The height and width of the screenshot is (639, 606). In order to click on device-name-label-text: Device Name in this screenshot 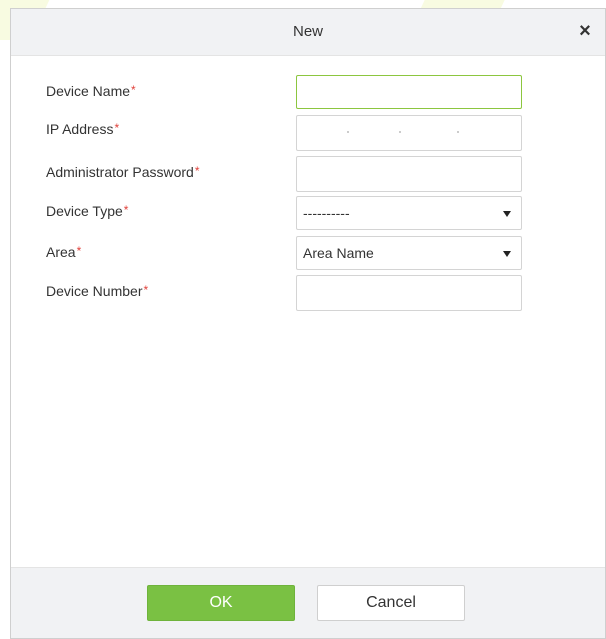, I will do `click(88, 91)`.